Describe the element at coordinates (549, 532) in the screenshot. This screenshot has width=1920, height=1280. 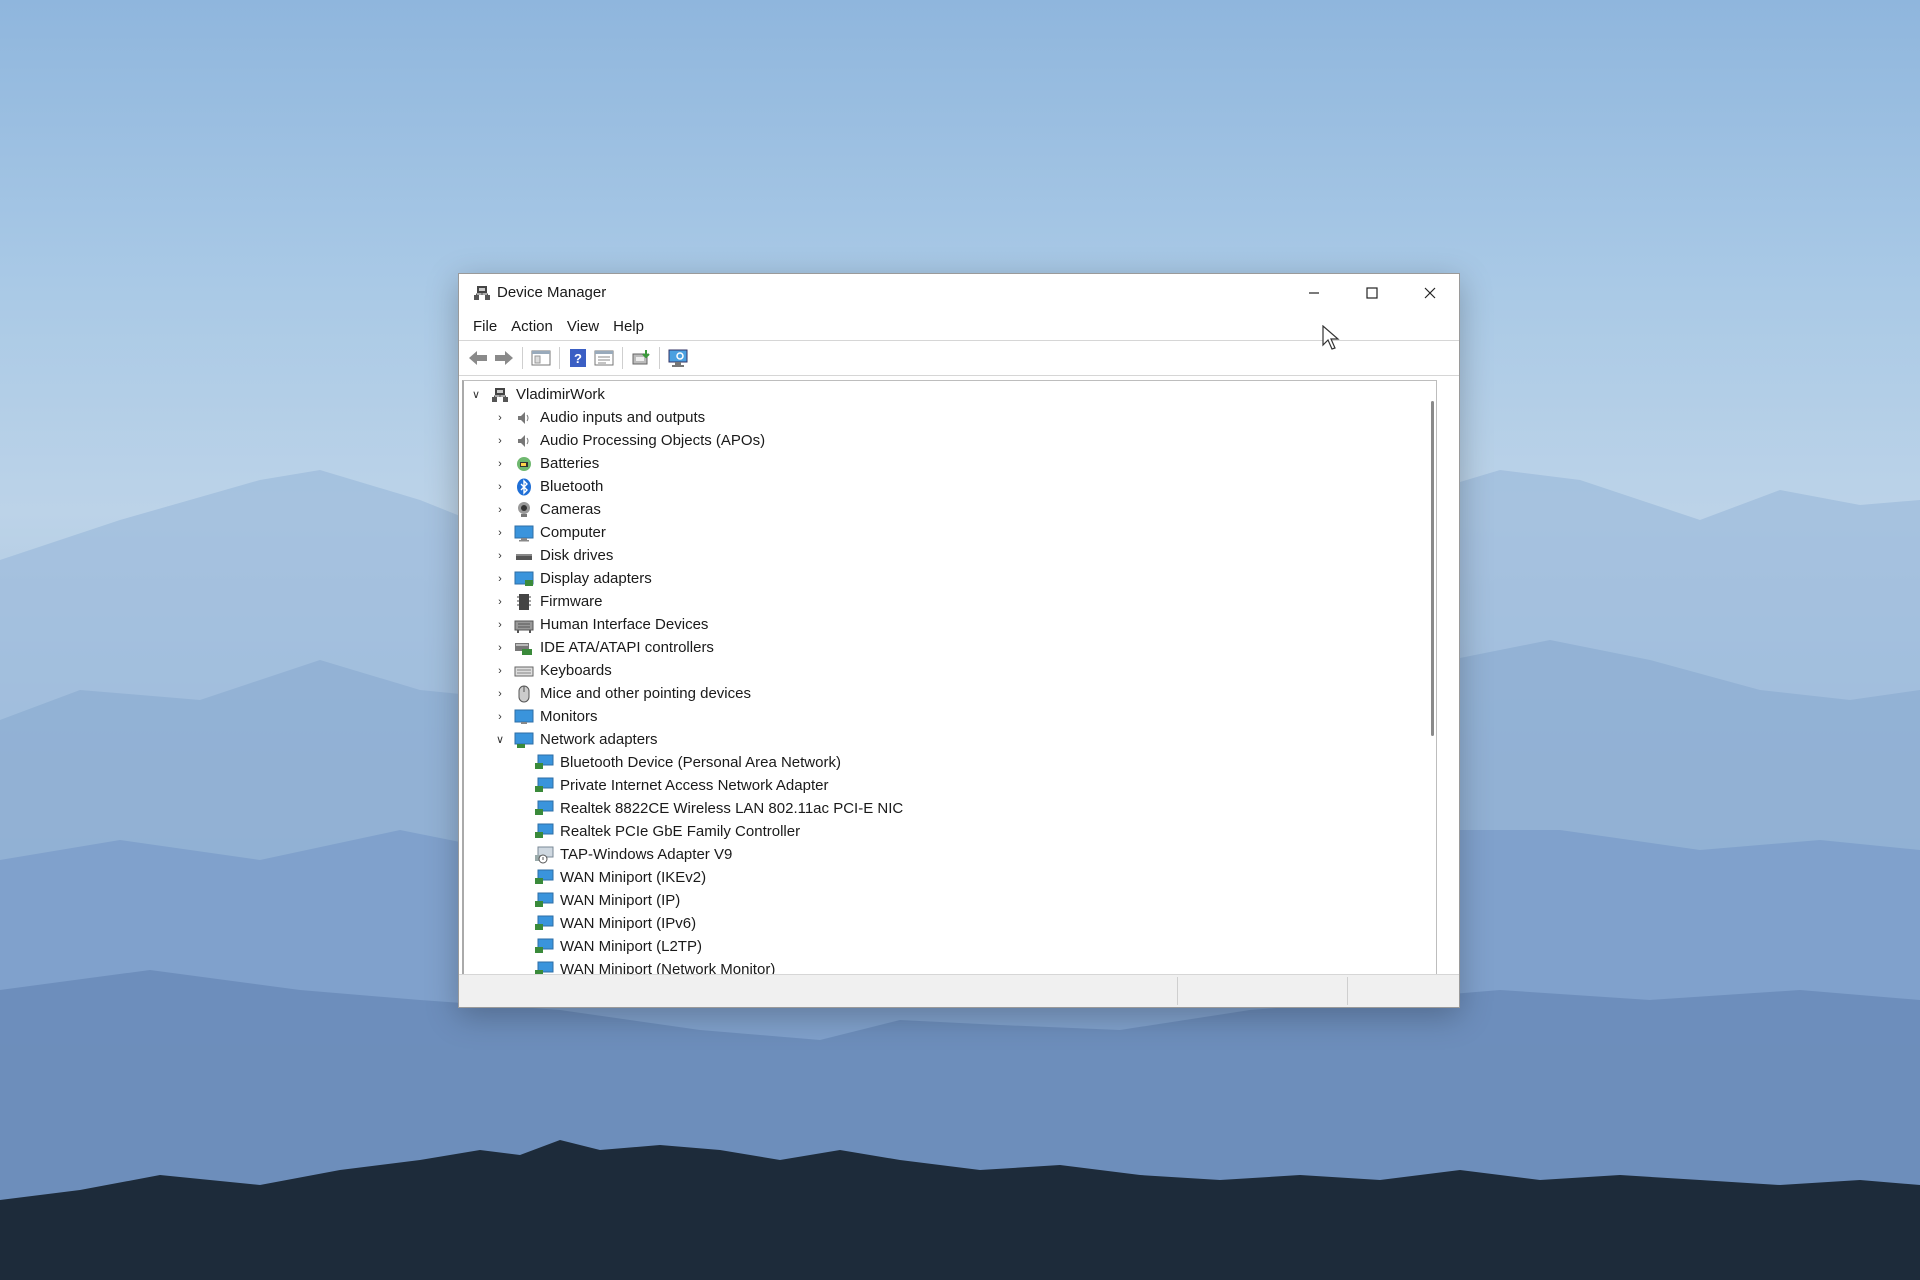
I see `tree-item-computer: › Computer` at that location.